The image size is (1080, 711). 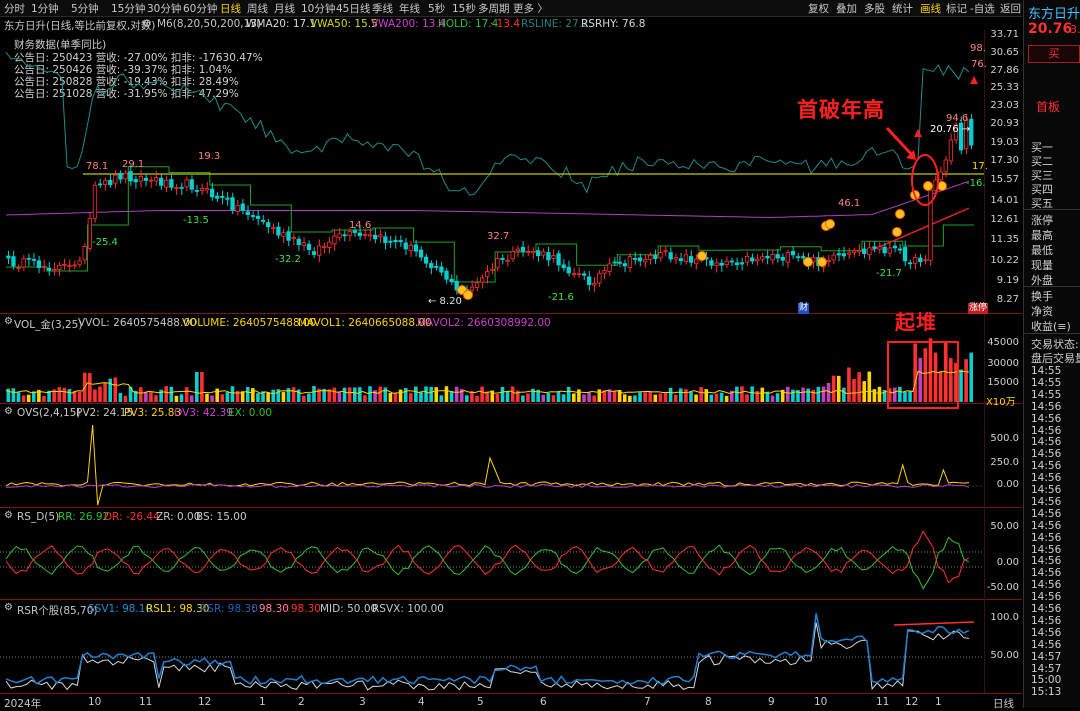 I want to click on bs-value: BS: 15.00, so click(x=221, y=517).